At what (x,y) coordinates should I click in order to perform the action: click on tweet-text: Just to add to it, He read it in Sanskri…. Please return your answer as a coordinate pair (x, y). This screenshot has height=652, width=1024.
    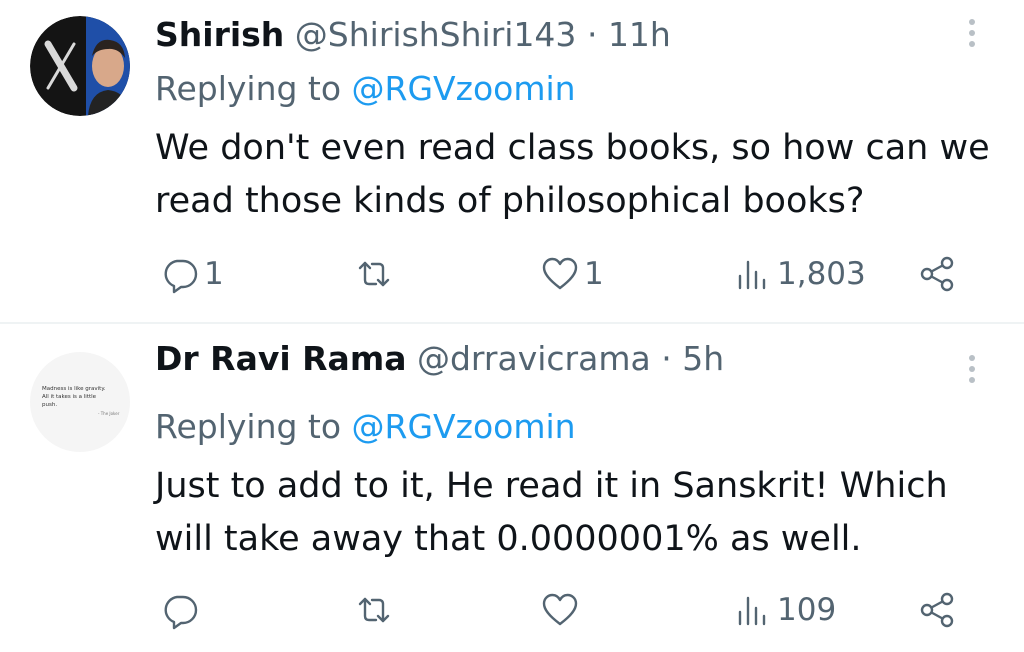
    Looking at the image, I should click on (551, 512).